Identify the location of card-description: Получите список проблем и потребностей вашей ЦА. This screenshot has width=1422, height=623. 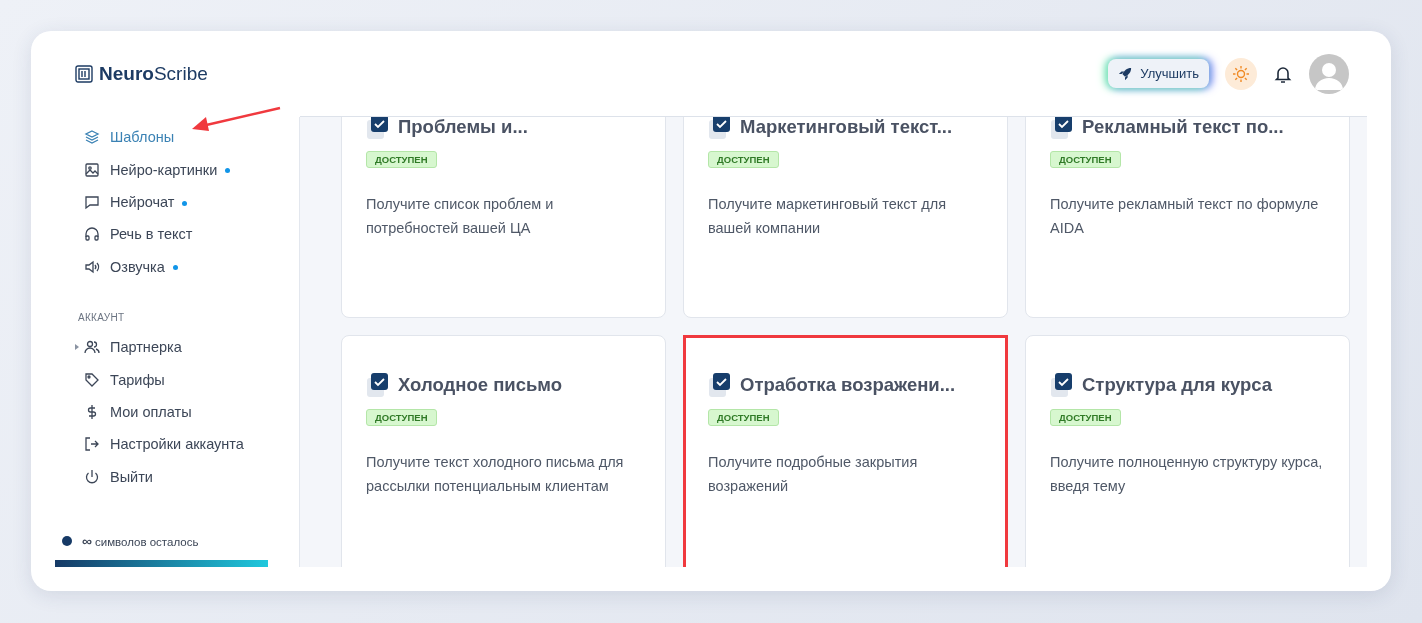
(460, 216).